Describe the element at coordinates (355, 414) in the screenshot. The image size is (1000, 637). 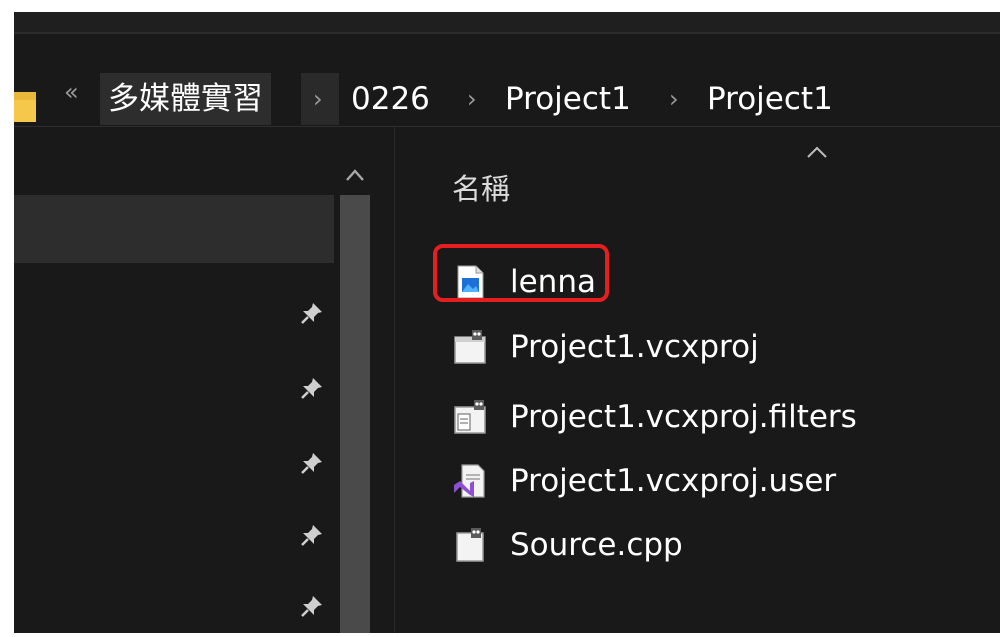
I see `scrollbar-thumb` at that location.